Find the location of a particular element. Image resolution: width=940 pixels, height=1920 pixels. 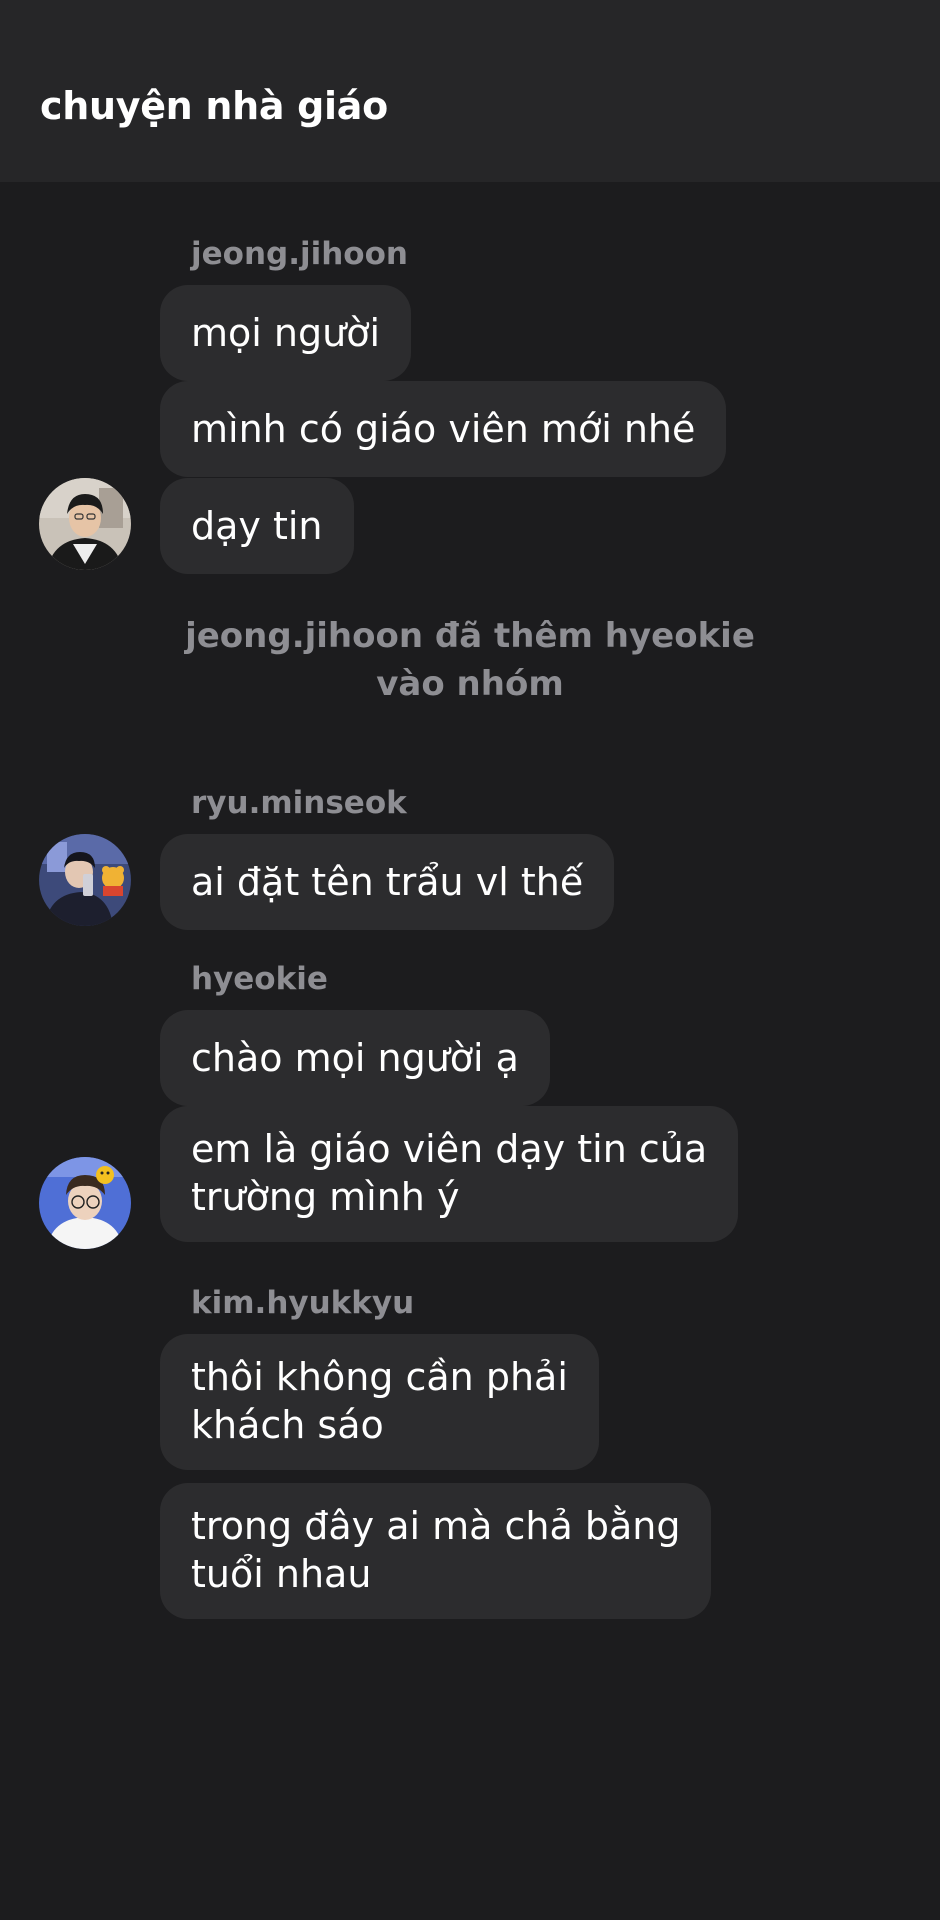

chat-header: chuyện nhà giáo is located at coordinates (470, 91).